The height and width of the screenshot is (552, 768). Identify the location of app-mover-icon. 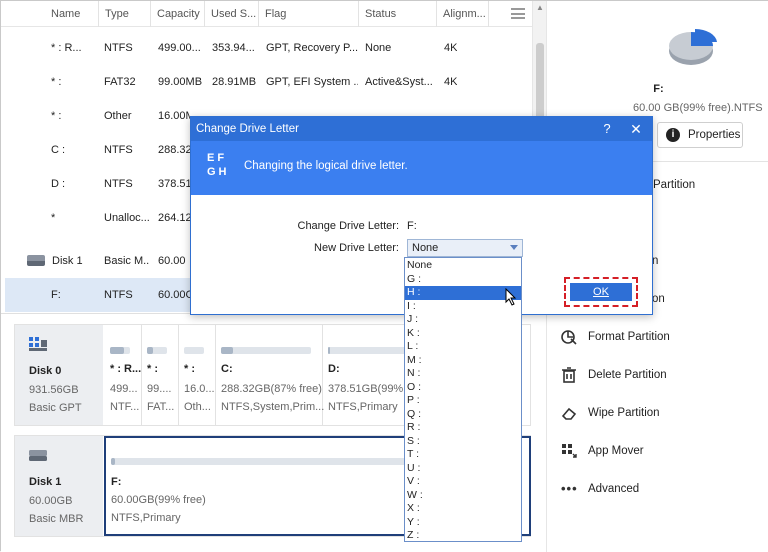
(569, 451).